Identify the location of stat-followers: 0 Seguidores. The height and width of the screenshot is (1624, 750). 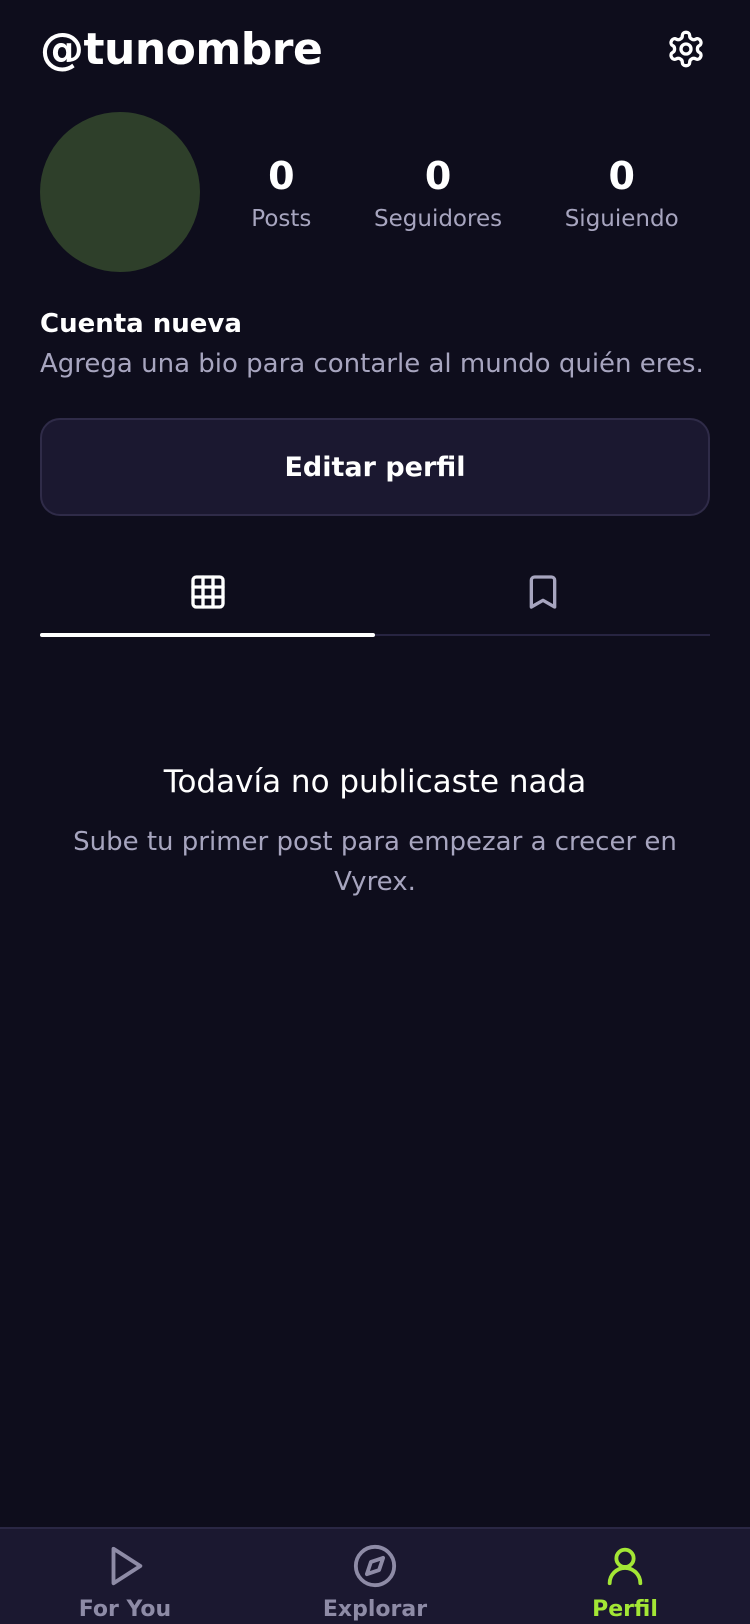
(438, 192).